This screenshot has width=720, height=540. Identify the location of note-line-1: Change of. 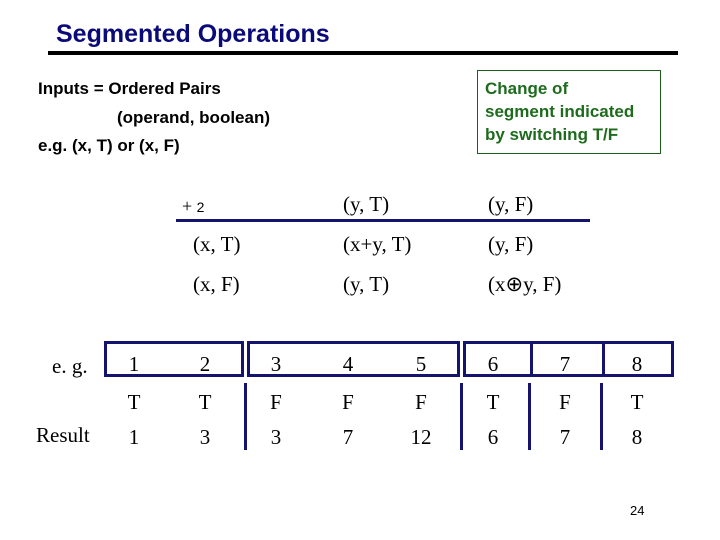
(527, 88).